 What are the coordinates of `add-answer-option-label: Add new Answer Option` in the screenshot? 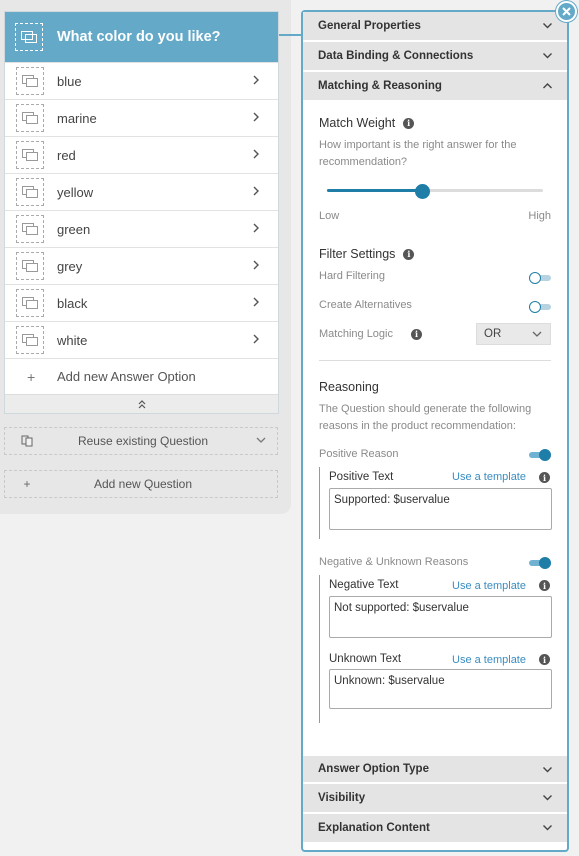 It's located at (126, 376).